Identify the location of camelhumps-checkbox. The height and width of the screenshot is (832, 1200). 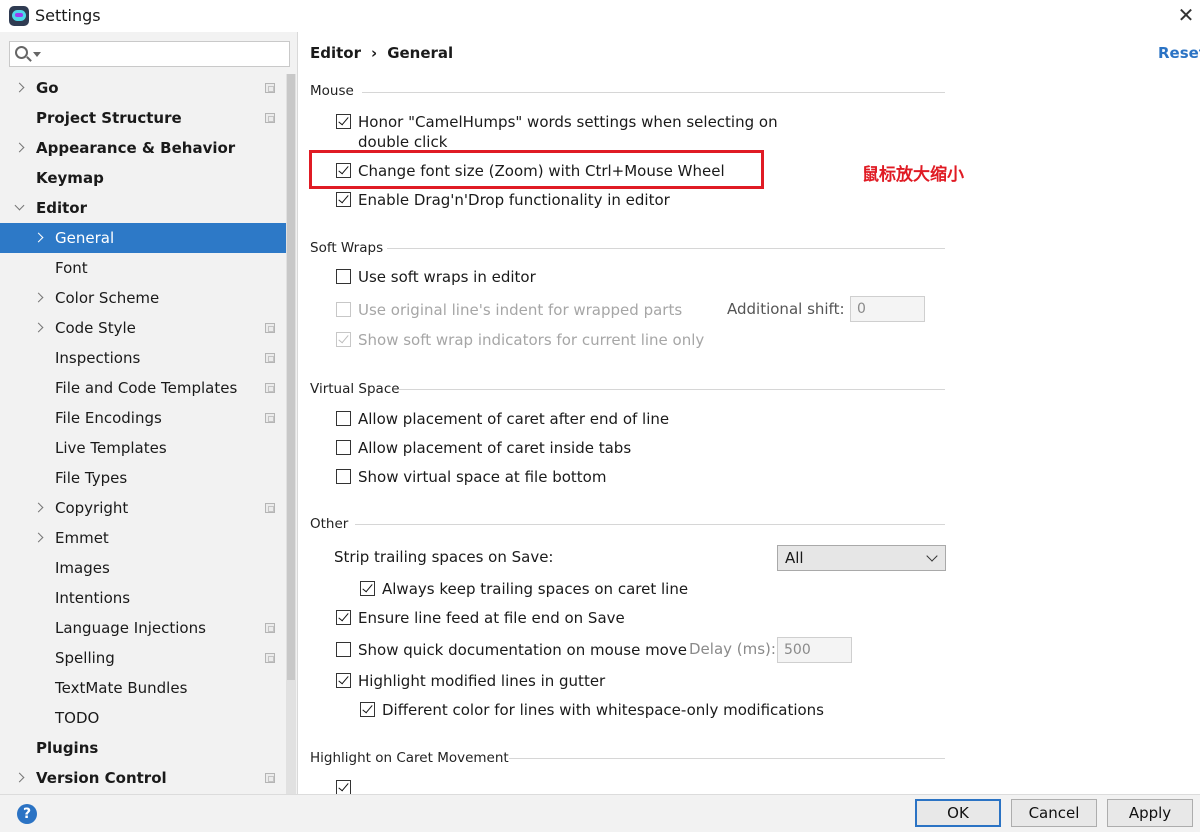
(343, 121).